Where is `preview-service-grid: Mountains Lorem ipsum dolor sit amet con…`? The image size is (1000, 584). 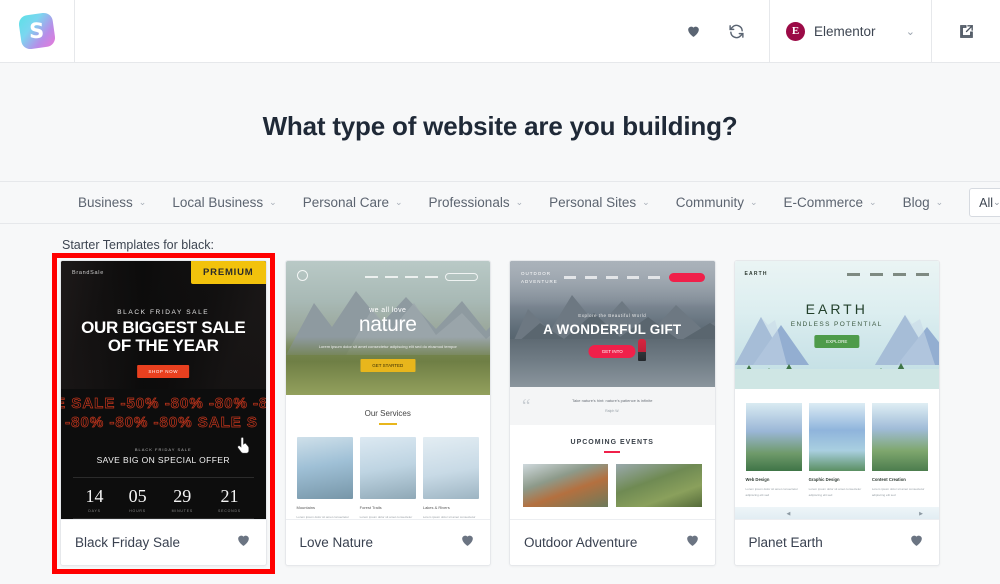
preview-service-grid: Mountains Lorem ipsum dolor sit amet con… is located at coordinates (388, 472).